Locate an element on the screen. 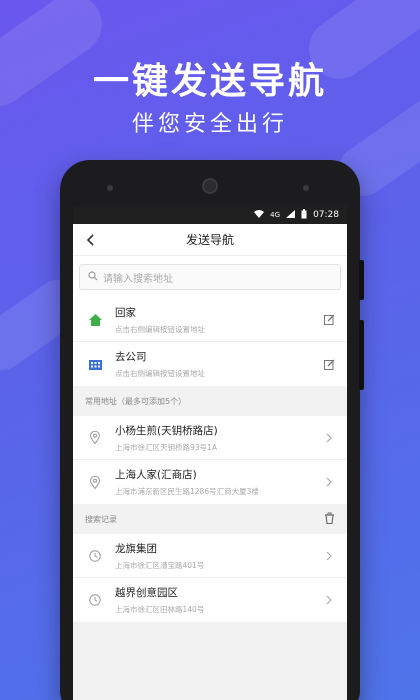  back-button is located at coordinates (91, 240).